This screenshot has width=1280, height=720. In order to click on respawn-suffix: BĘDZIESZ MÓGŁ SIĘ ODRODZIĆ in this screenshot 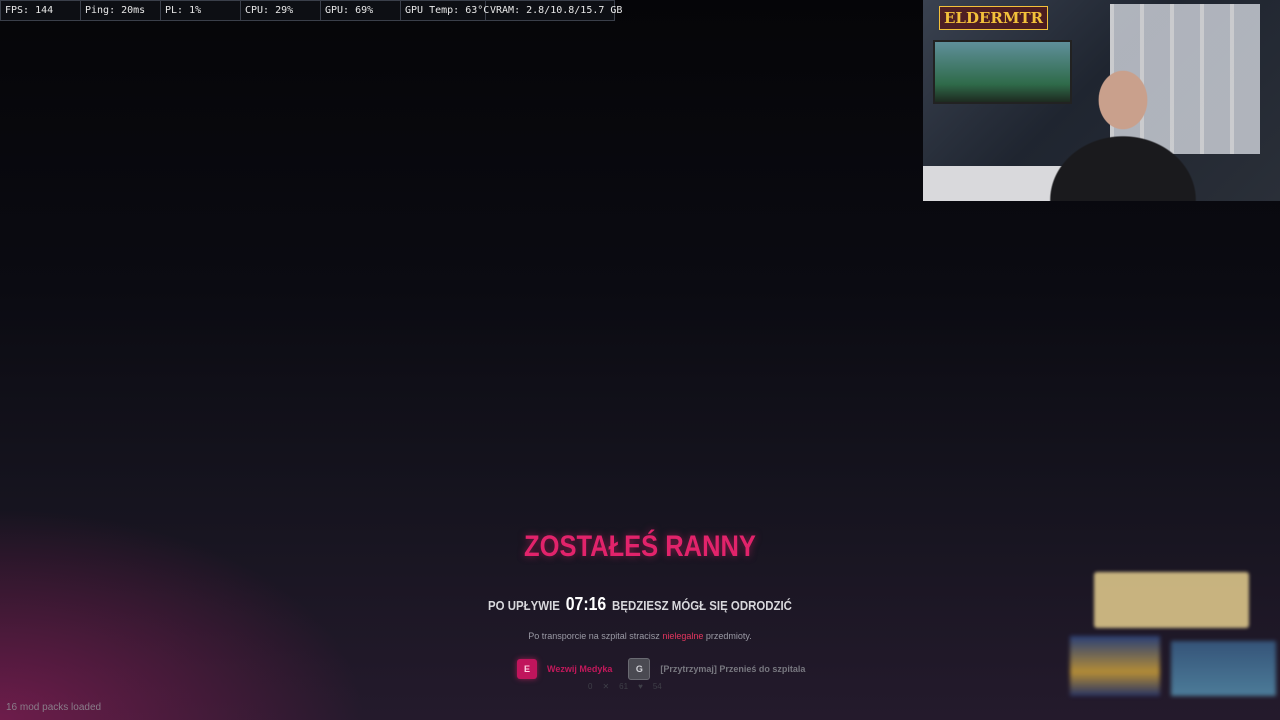, I will do `click(702, 605)`.